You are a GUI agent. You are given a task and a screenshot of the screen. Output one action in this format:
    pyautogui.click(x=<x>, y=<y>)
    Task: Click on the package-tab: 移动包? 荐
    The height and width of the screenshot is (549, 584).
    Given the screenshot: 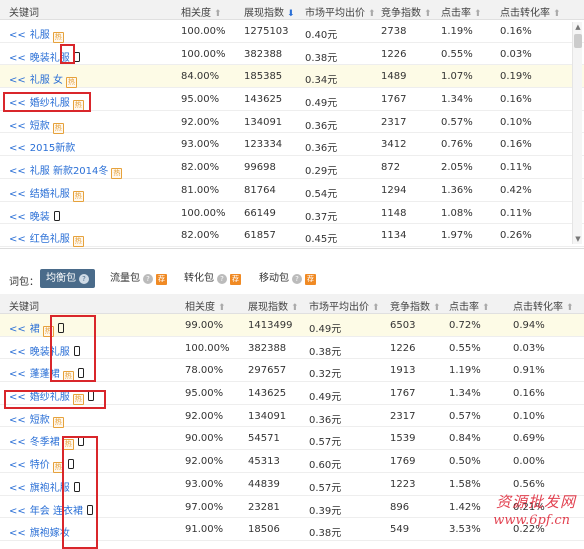 What is the action you would take?
    pyautogui.click(x=287, y=278)
    